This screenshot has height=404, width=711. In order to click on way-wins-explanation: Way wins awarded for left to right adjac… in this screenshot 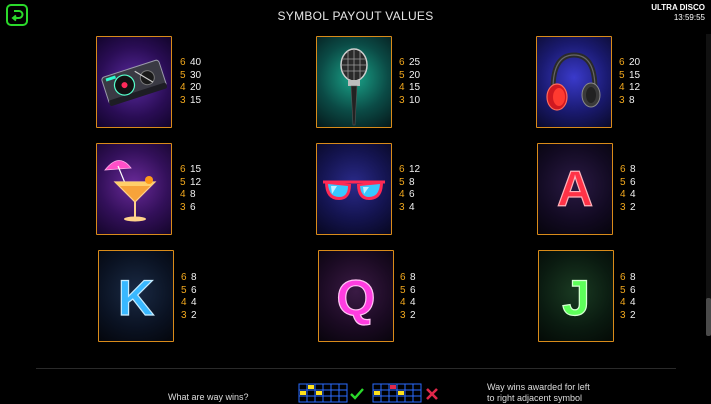, I will do `click(547, 393)`.